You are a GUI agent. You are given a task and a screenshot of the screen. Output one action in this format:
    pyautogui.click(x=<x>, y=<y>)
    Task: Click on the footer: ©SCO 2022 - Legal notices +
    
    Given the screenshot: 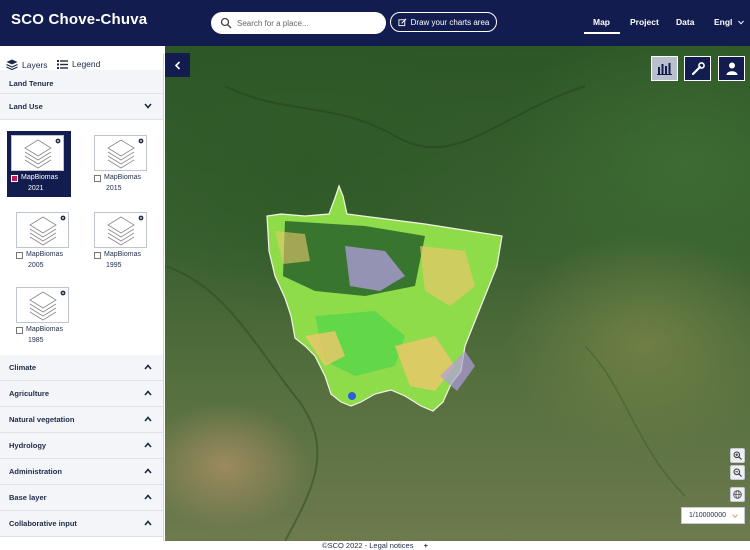 What is the action you would take?
    pyautogui.click(x=375, y=545)
    